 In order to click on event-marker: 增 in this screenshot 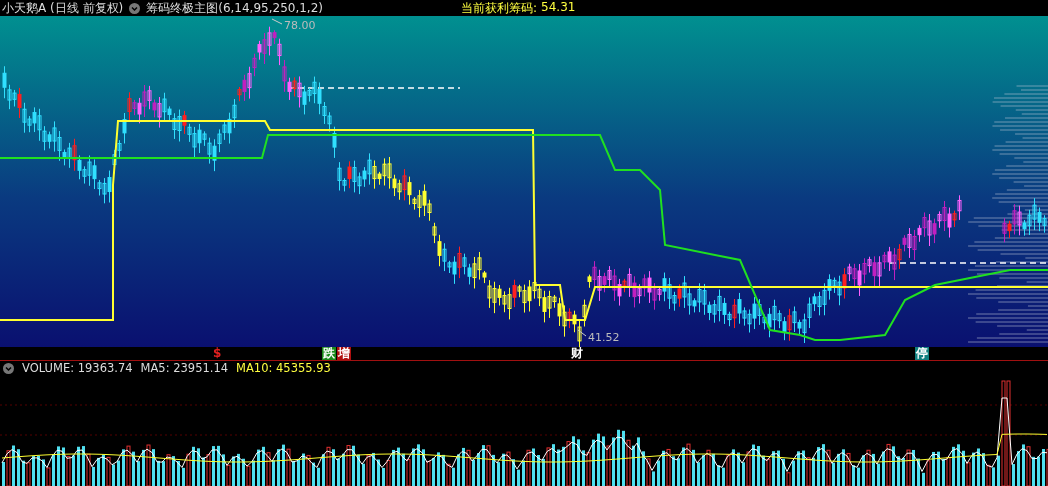, I will do `click(344, 353)`.